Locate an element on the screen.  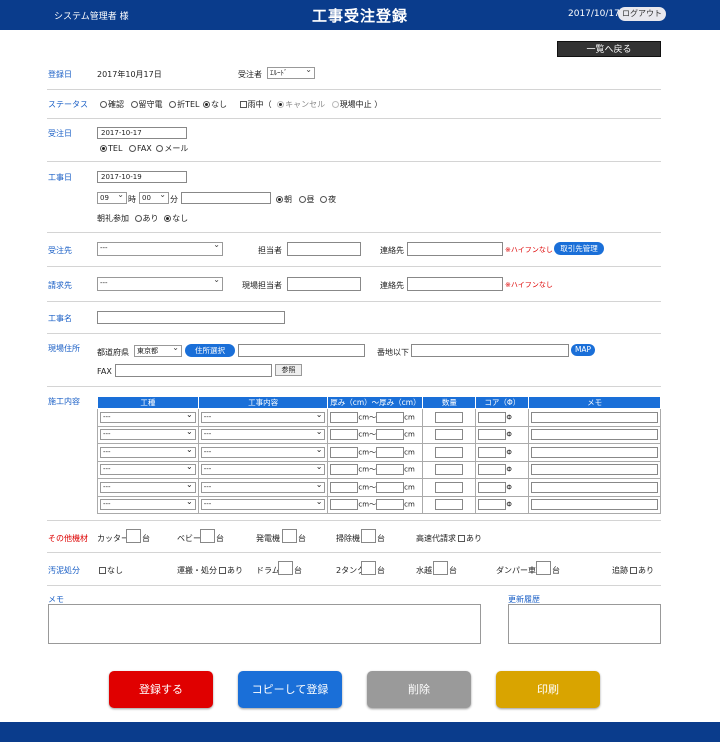
client-manage-button: 取引先管理 is located at coordinates (579, 248).